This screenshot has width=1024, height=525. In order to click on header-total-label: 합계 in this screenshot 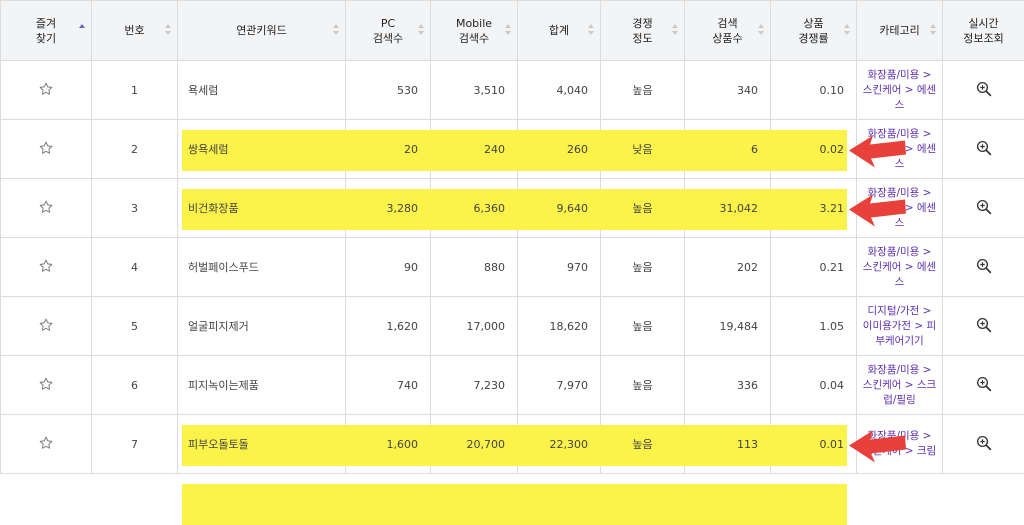, I will do `click(559, 30)`.